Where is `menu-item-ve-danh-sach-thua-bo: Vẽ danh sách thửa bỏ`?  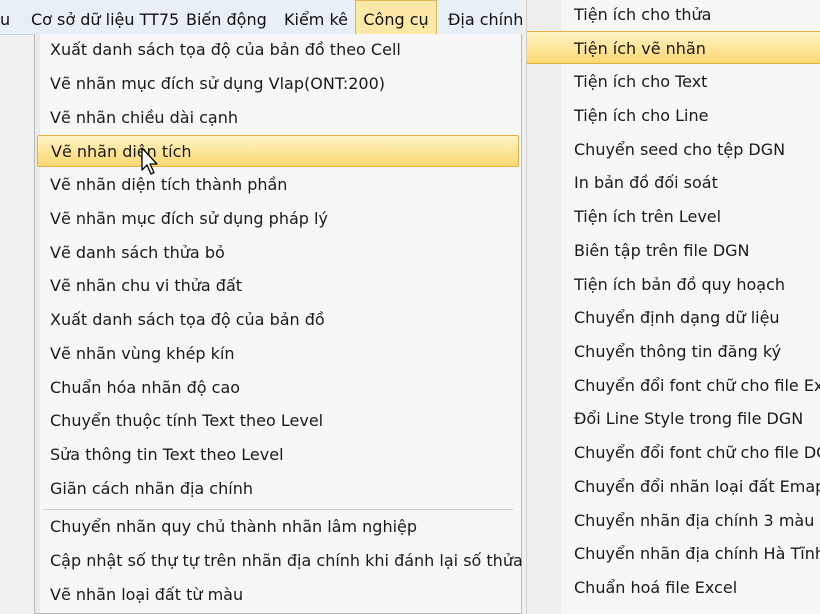 menu-item-ve-danh-sach-thua-bo: Vẽ danh sách thửa bỏ is located at coordinates (278, 253).